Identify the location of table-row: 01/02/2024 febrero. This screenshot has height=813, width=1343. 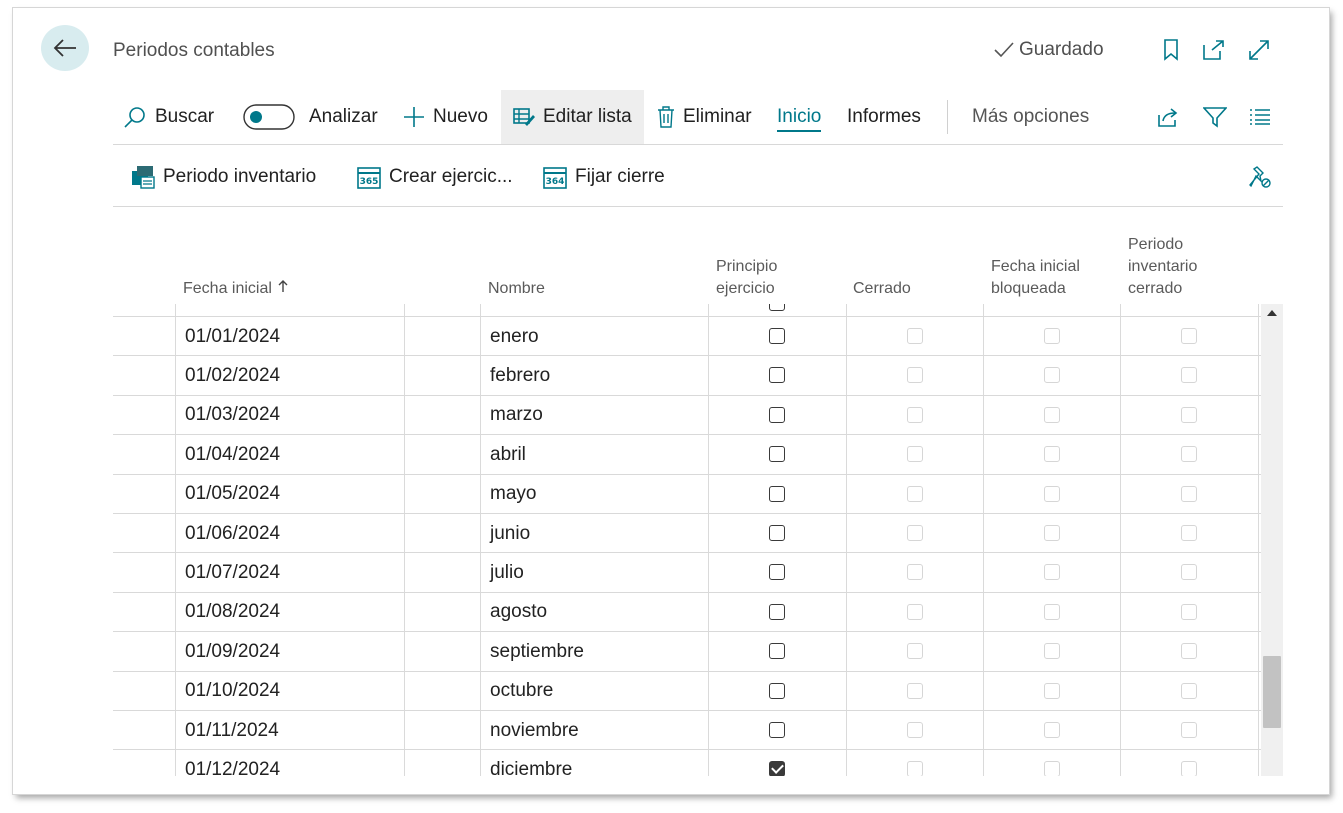
(687, 375).